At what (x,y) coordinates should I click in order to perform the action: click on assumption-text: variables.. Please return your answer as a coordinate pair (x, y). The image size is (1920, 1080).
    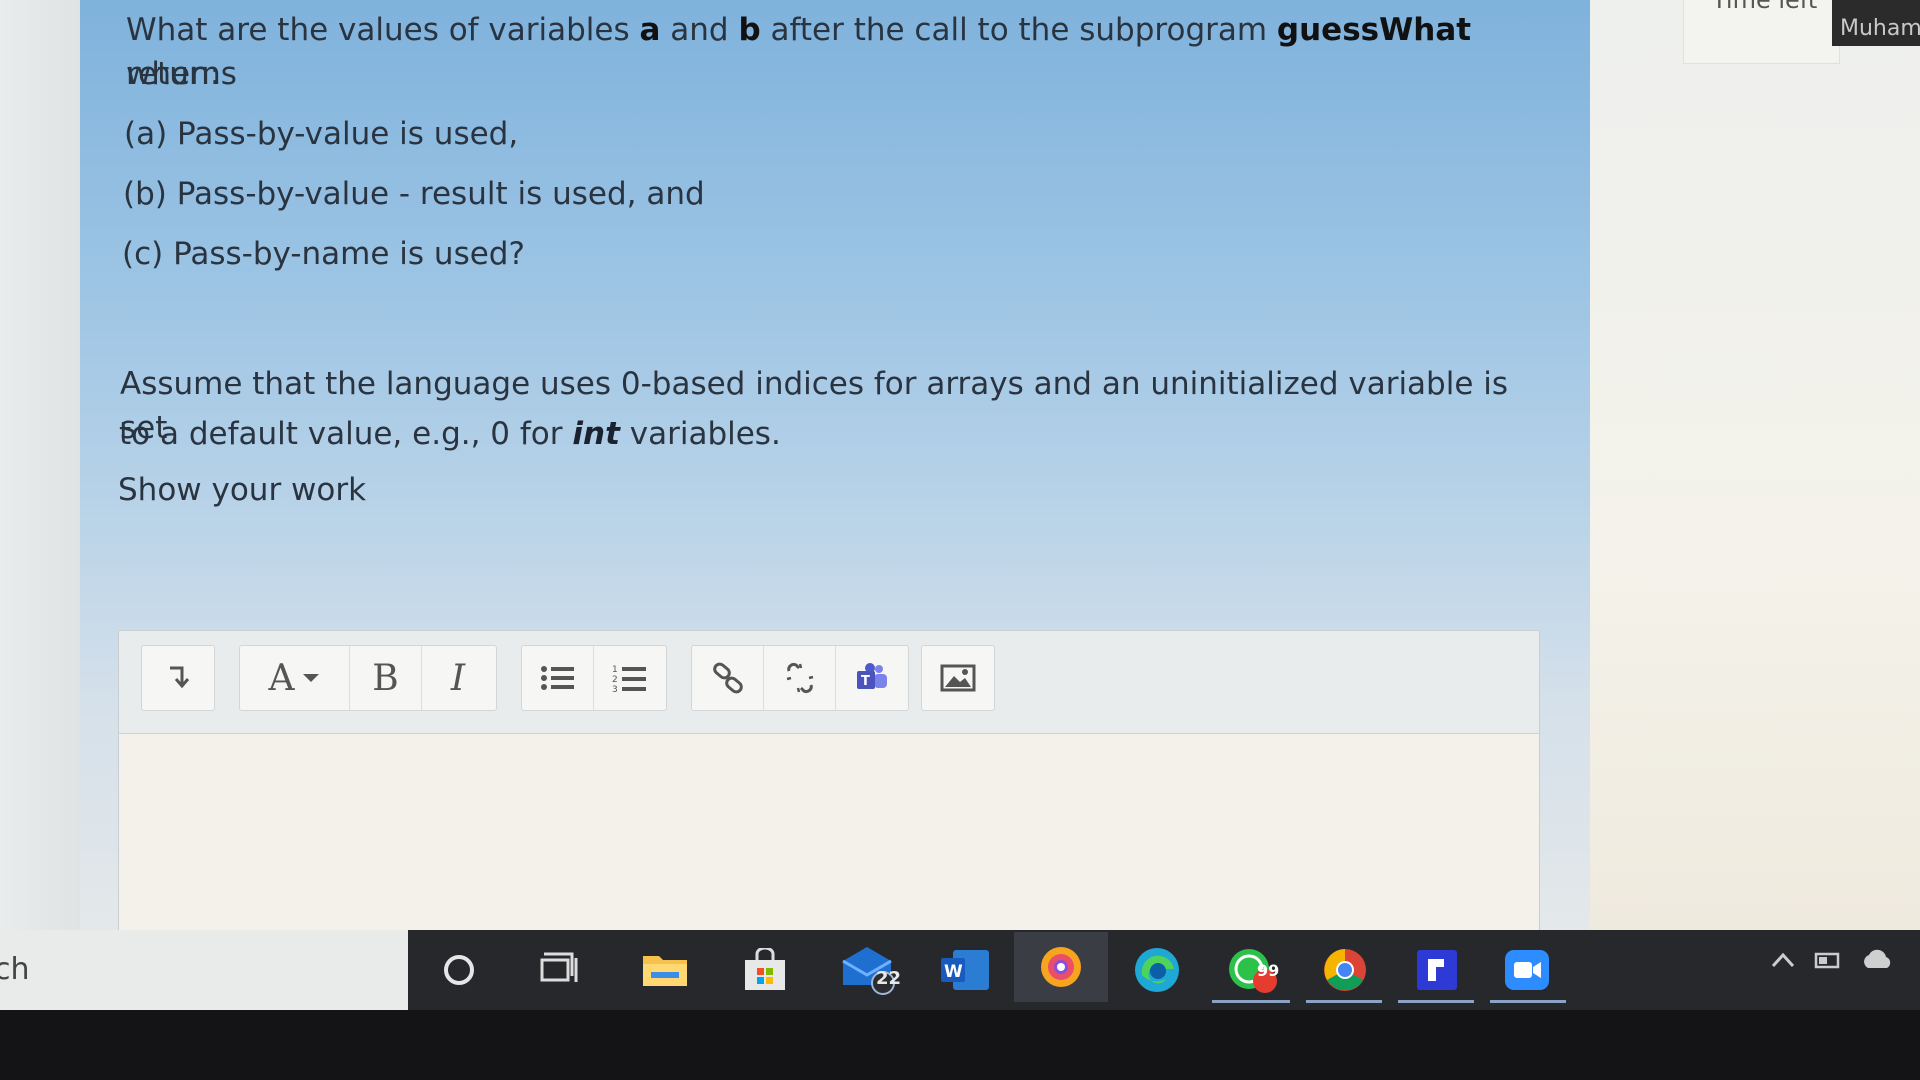
    Looking at the image, I should click on (700, 434).